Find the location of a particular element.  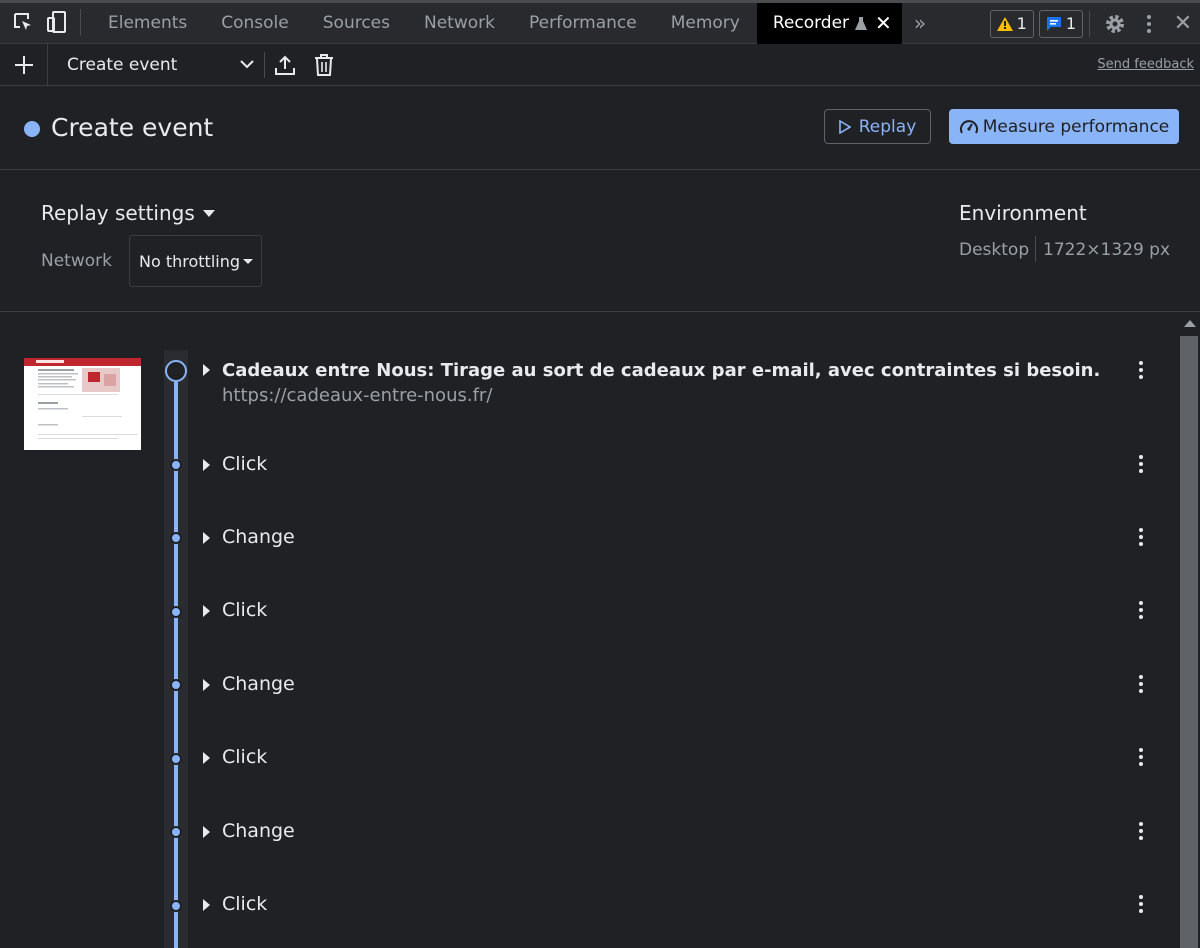

create-recording-button is located at coordinates (24, 64).